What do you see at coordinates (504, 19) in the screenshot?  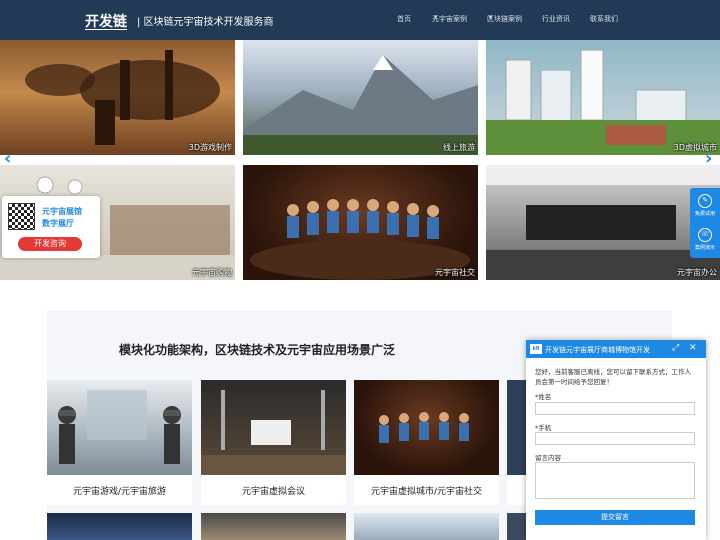 I see `nav-blockchain-cases-label: 区块链案例` at bounding box center [504, 19].